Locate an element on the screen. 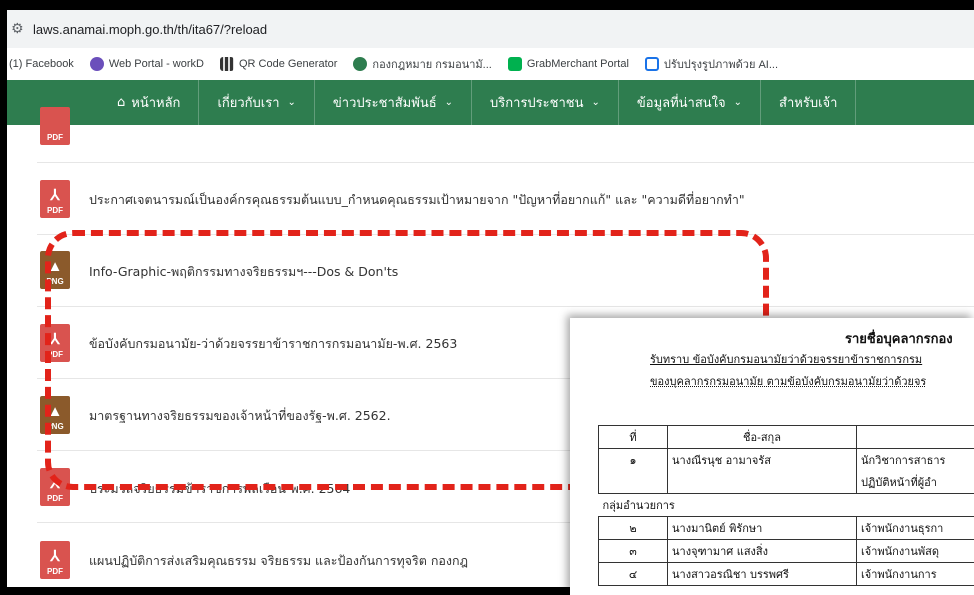 Image resolution: width=974 pixels, height=595 pixels. cell: เจ้าพนักงานธุรกา is located at coordinates (915, 528).